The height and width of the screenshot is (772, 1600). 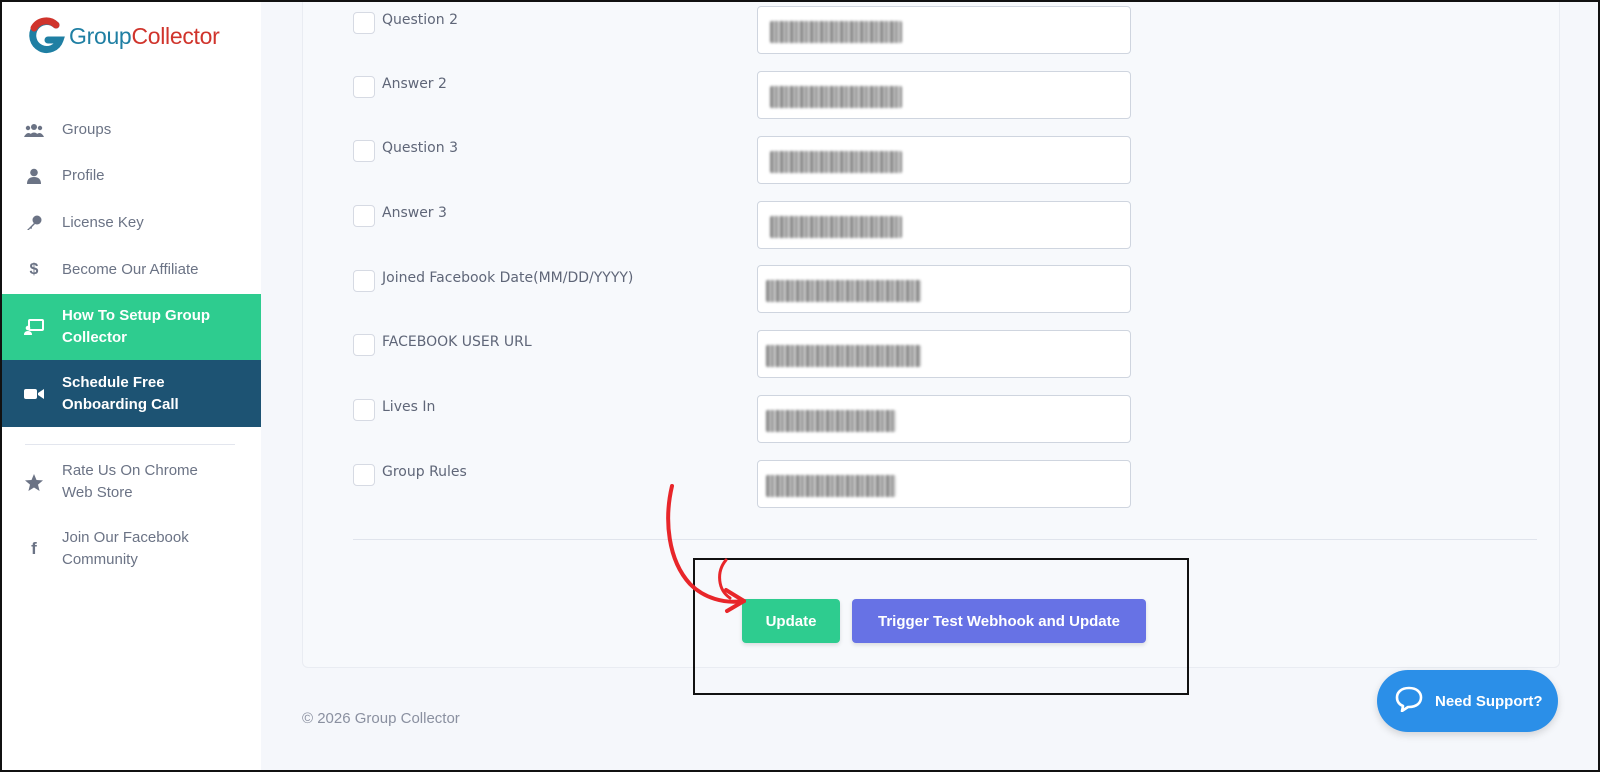 What do you see at coordinates (130, 130) in the screenshot?
I see `sidebar-item-groups: Groups` at bounding box center [130, 130].